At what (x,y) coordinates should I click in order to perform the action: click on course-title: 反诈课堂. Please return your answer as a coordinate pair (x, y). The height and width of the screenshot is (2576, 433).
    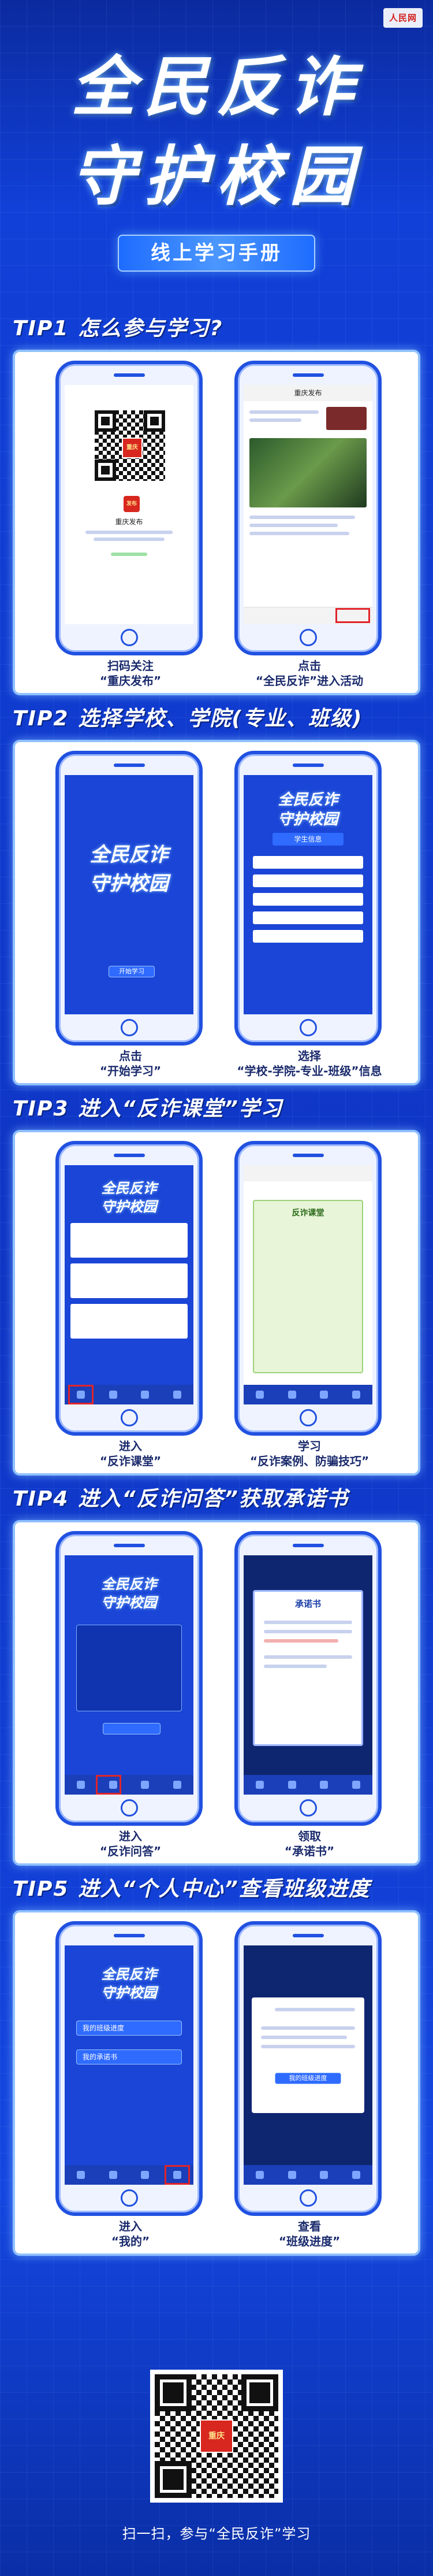
    Looking at the image, I should click on (308, 1214).